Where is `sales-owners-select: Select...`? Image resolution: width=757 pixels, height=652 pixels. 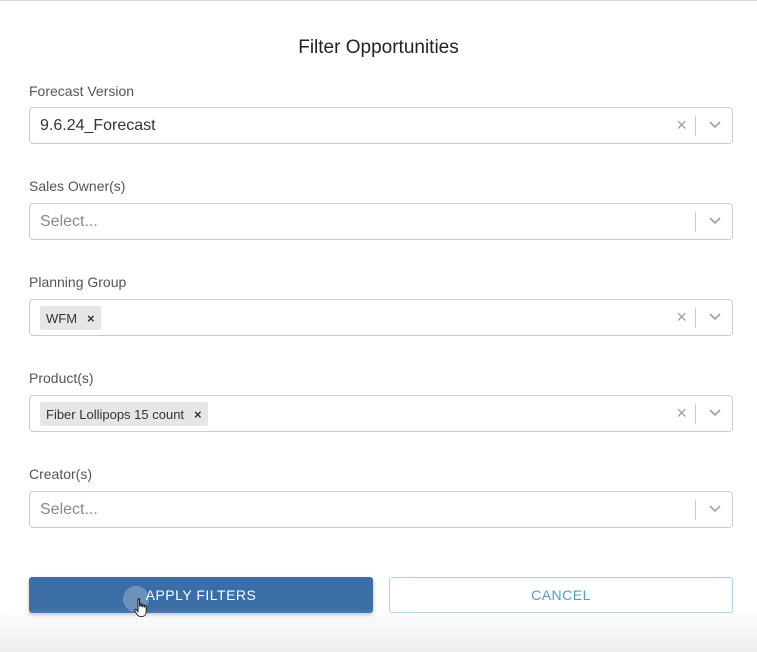 sales-owners-select: Select... is located at coordinates (381, 221).